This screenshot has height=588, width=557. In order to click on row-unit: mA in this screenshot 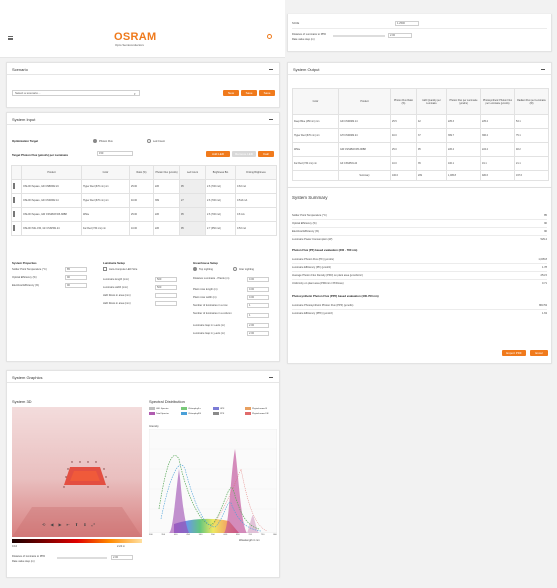, I will do `click(244, 186)`.